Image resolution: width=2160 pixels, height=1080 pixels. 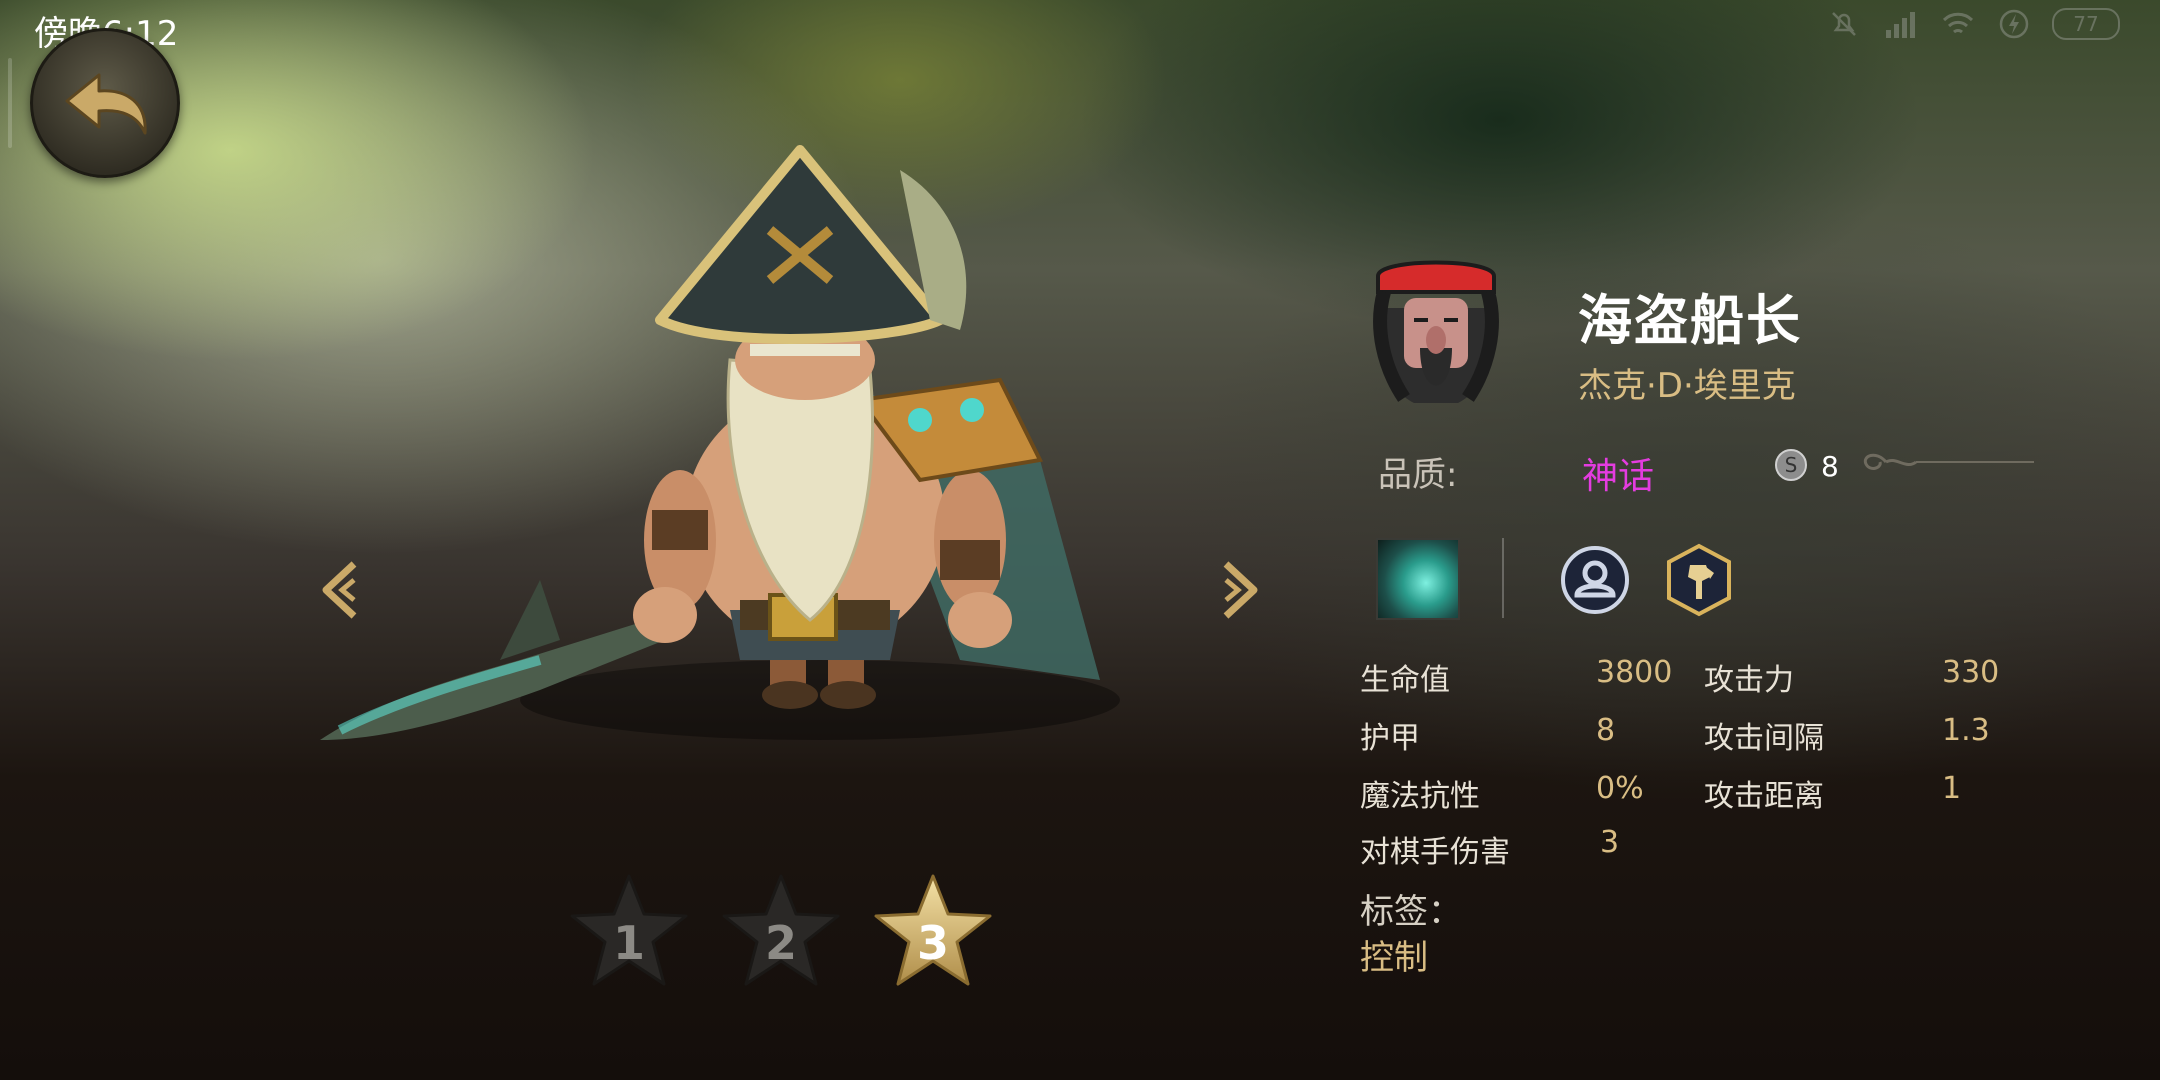 I want to click on status-icons: 77, so click(x=1974, y=24).